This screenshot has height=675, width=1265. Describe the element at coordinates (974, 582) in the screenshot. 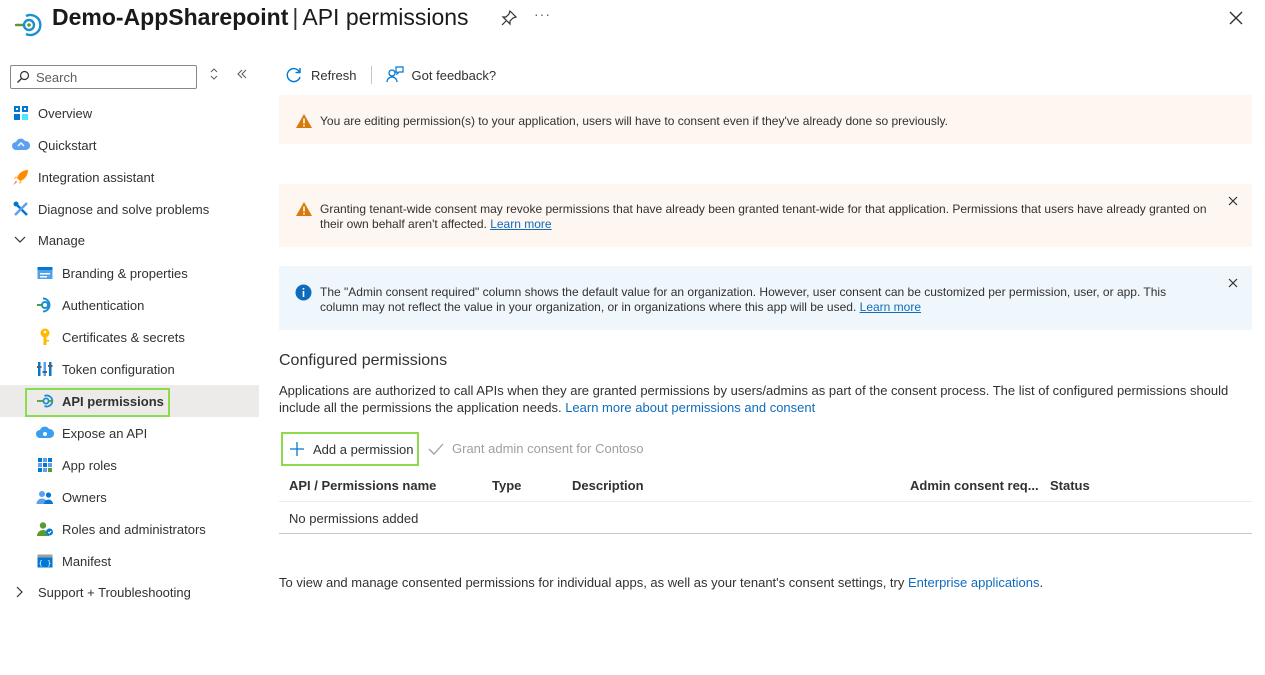

I see `enterprise-applications-link: Enterprise applications` at that location.